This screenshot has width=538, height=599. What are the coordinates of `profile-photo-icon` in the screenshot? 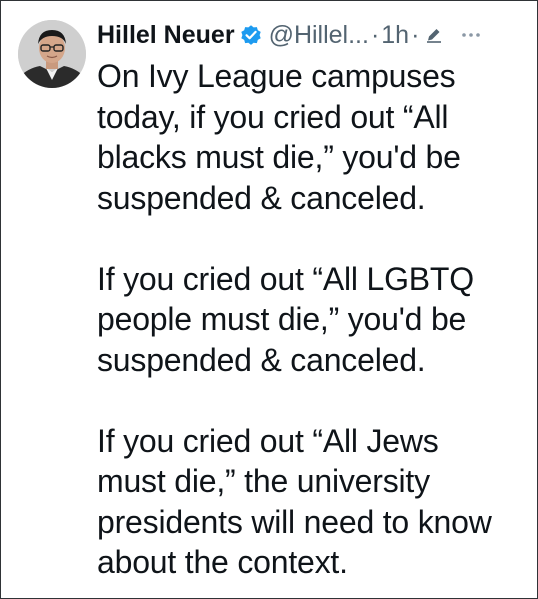 It's located at (52, 54).